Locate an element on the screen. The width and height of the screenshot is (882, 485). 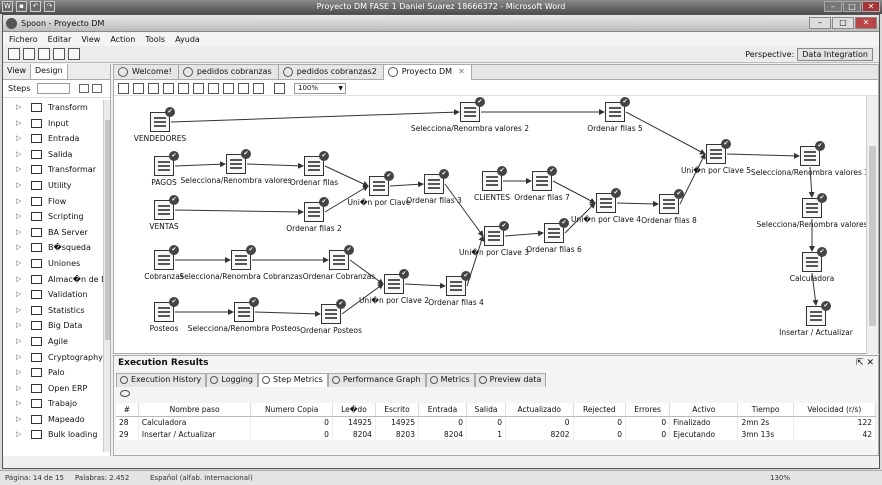
stop-icon is located at coordinates (153, 88).